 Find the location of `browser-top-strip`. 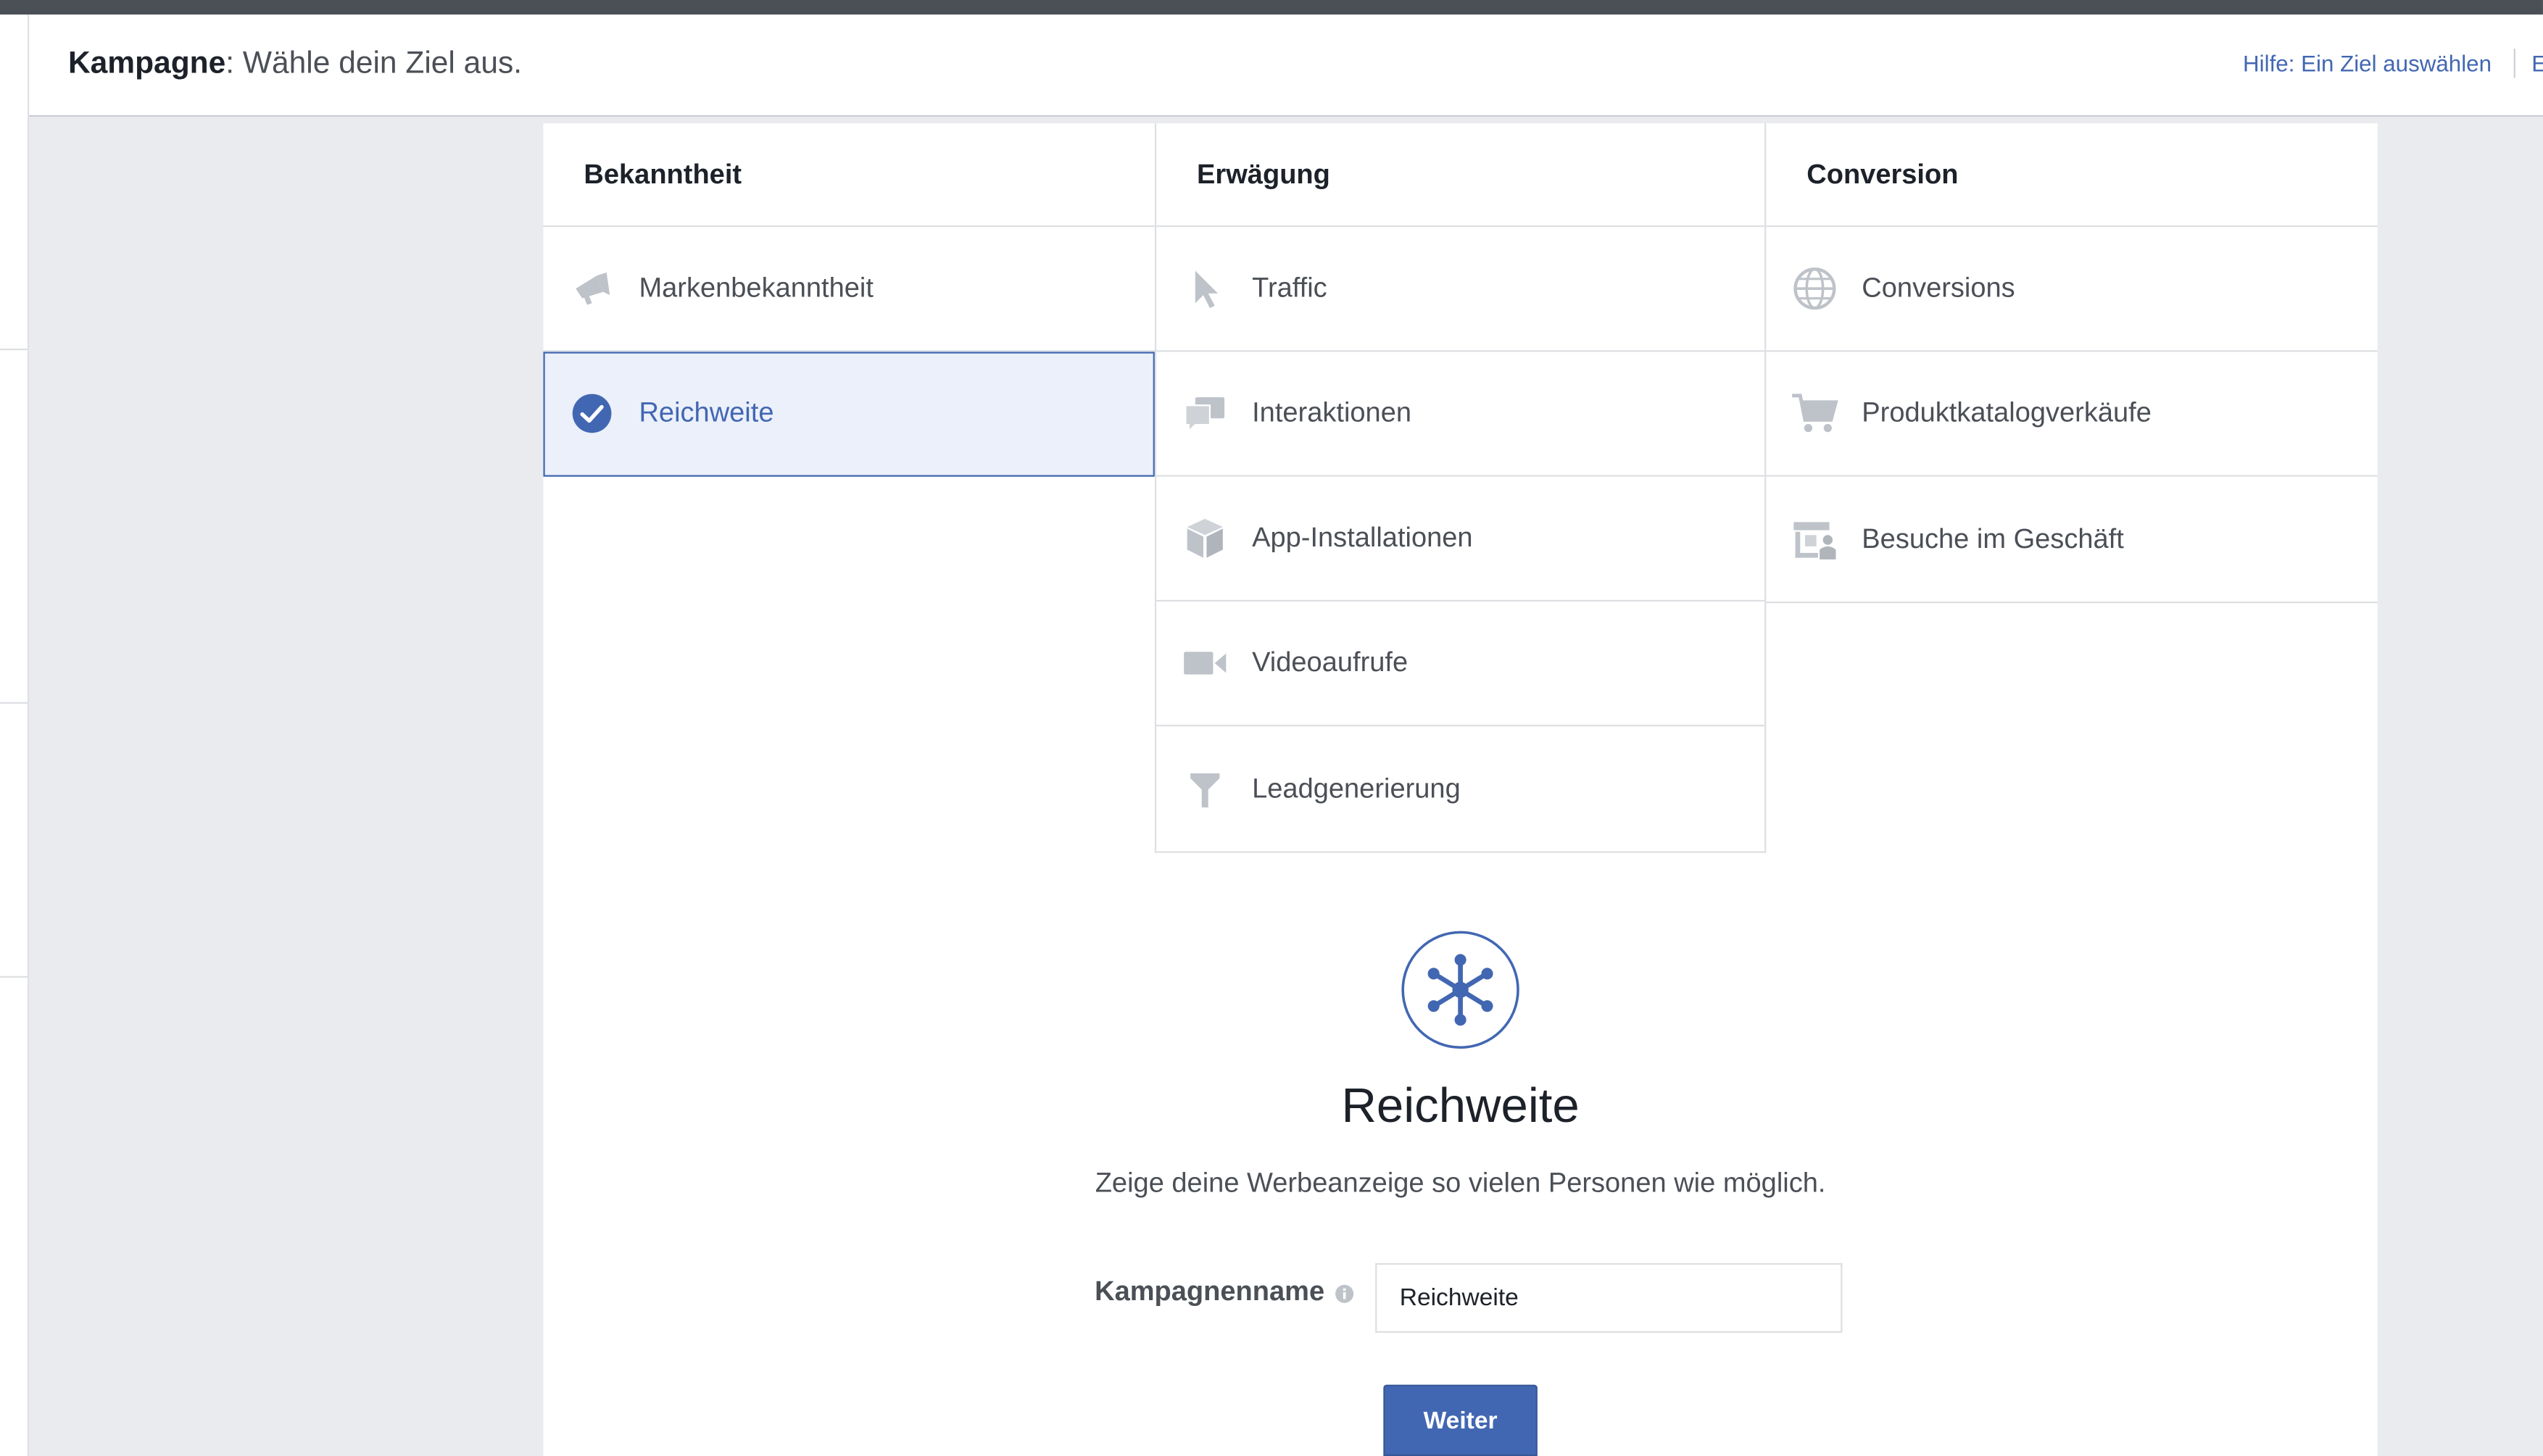

browser-top-strip is located at coordinates (1271, 7).